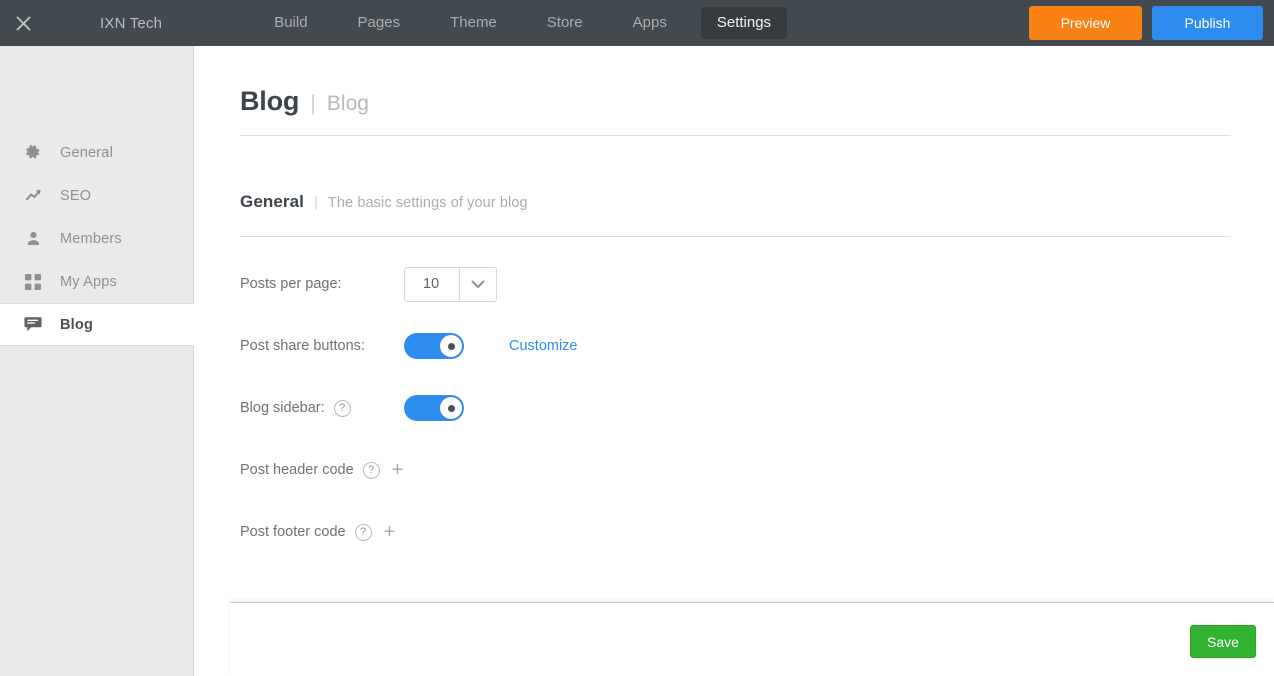 The image size is (1274, 676). I want to click on customize-link: Customize, so click(543, 346).